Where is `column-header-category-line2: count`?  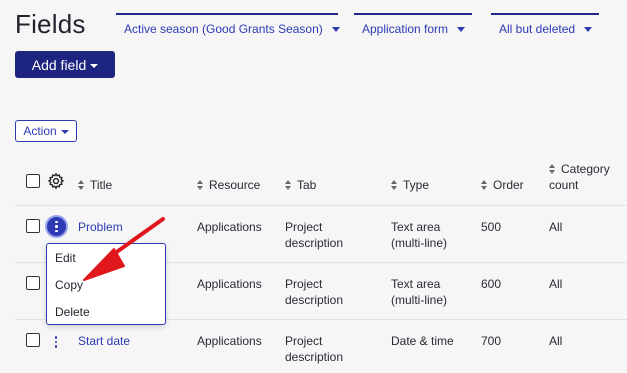
column-header-category-line2: count is located at coordinates (563, 185).